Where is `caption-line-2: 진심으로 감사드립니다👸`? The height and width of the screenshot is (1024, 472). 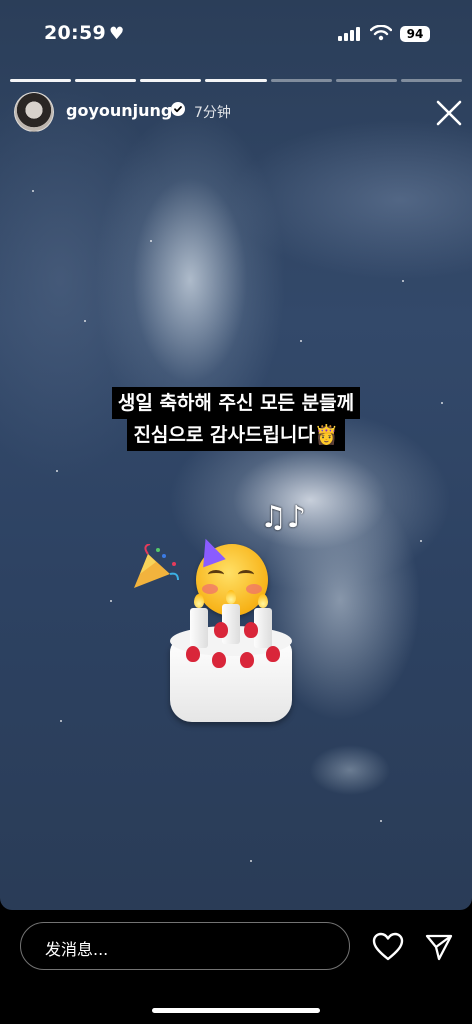
caption-line-2: 진심으로 감사드립니다👸 is located at coordinates (236, 435).